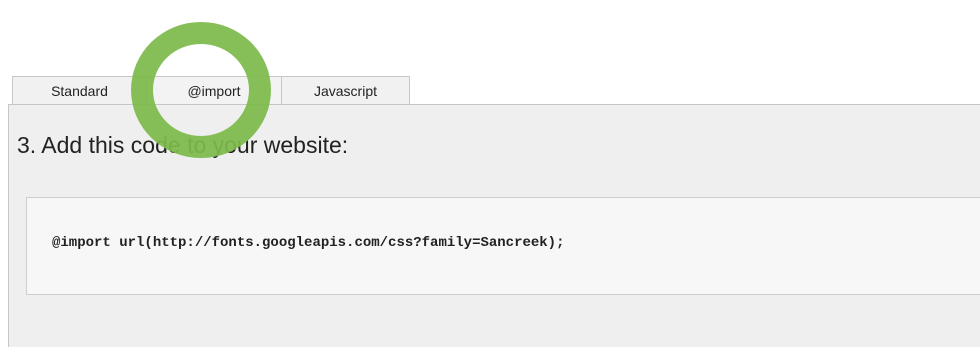 The width and height of the screenshot is (980, 347). Describe the element at coordinates (183, 145) in the screenshot. I see `step-title: 3. Add this code to your website:` at that location.